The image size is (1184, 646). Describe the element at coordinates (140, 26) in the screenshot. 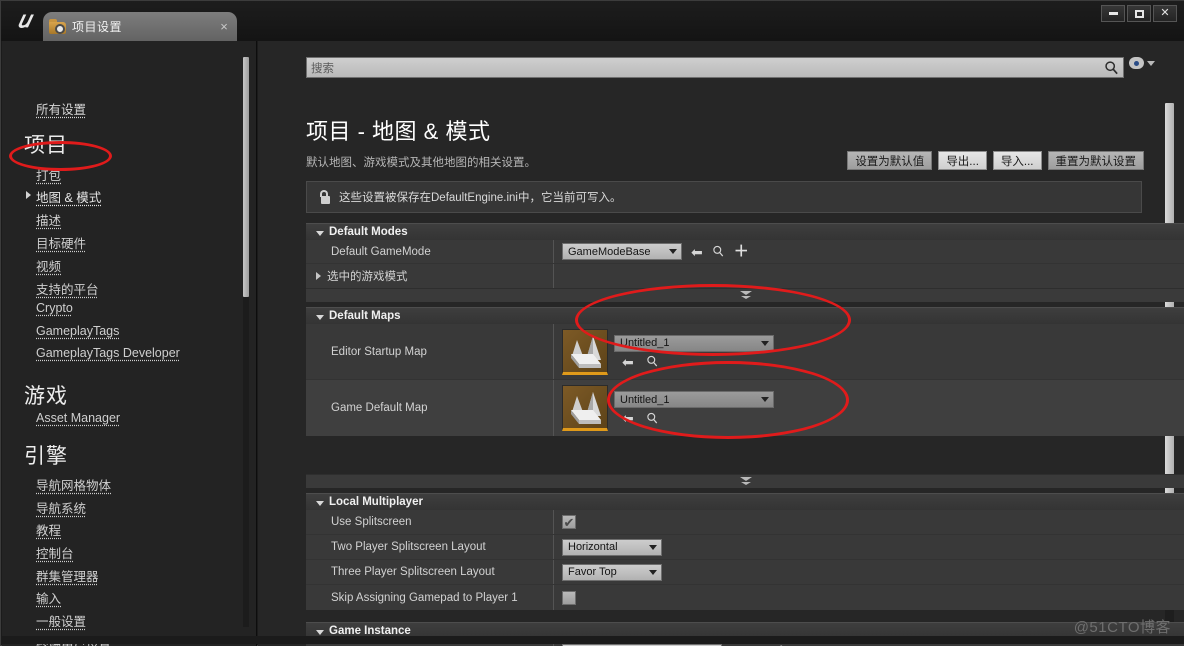

I see `tab-project-settings: 项目设置 ×` at that location.